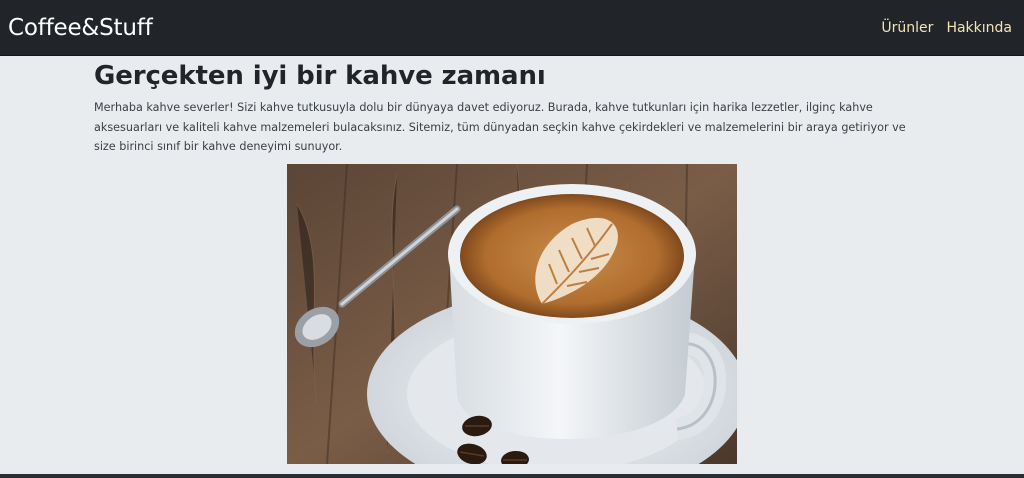  What do you see at coordinates (512, 28) in the screenshot?
I see `navbar: Coffee&Stuff Ürünler Hakkında` at bounding box center [512, 28].